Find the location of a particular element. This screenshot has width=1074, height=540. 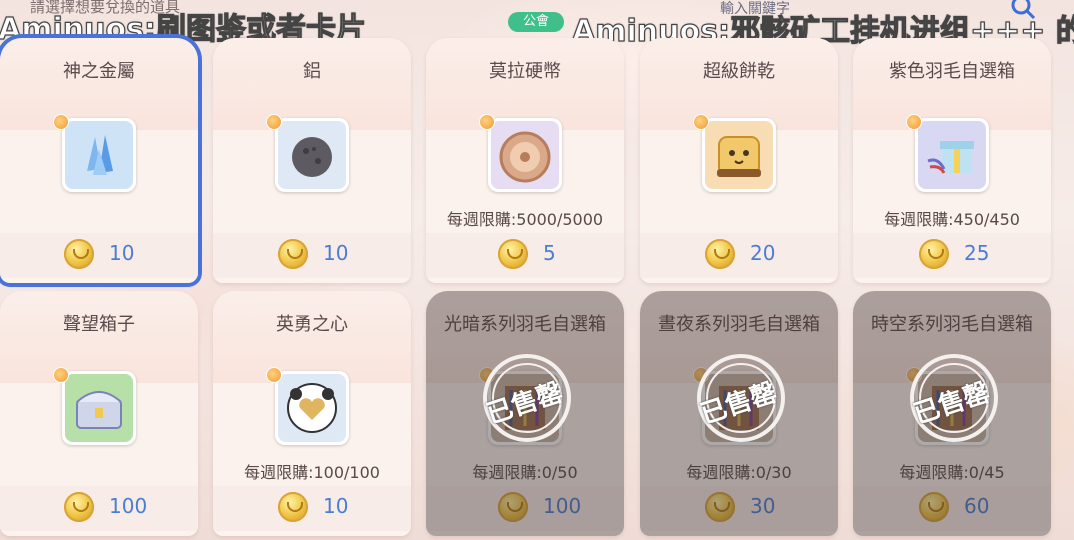

guild-badge: 公會 is located at coordinates (536, 22).